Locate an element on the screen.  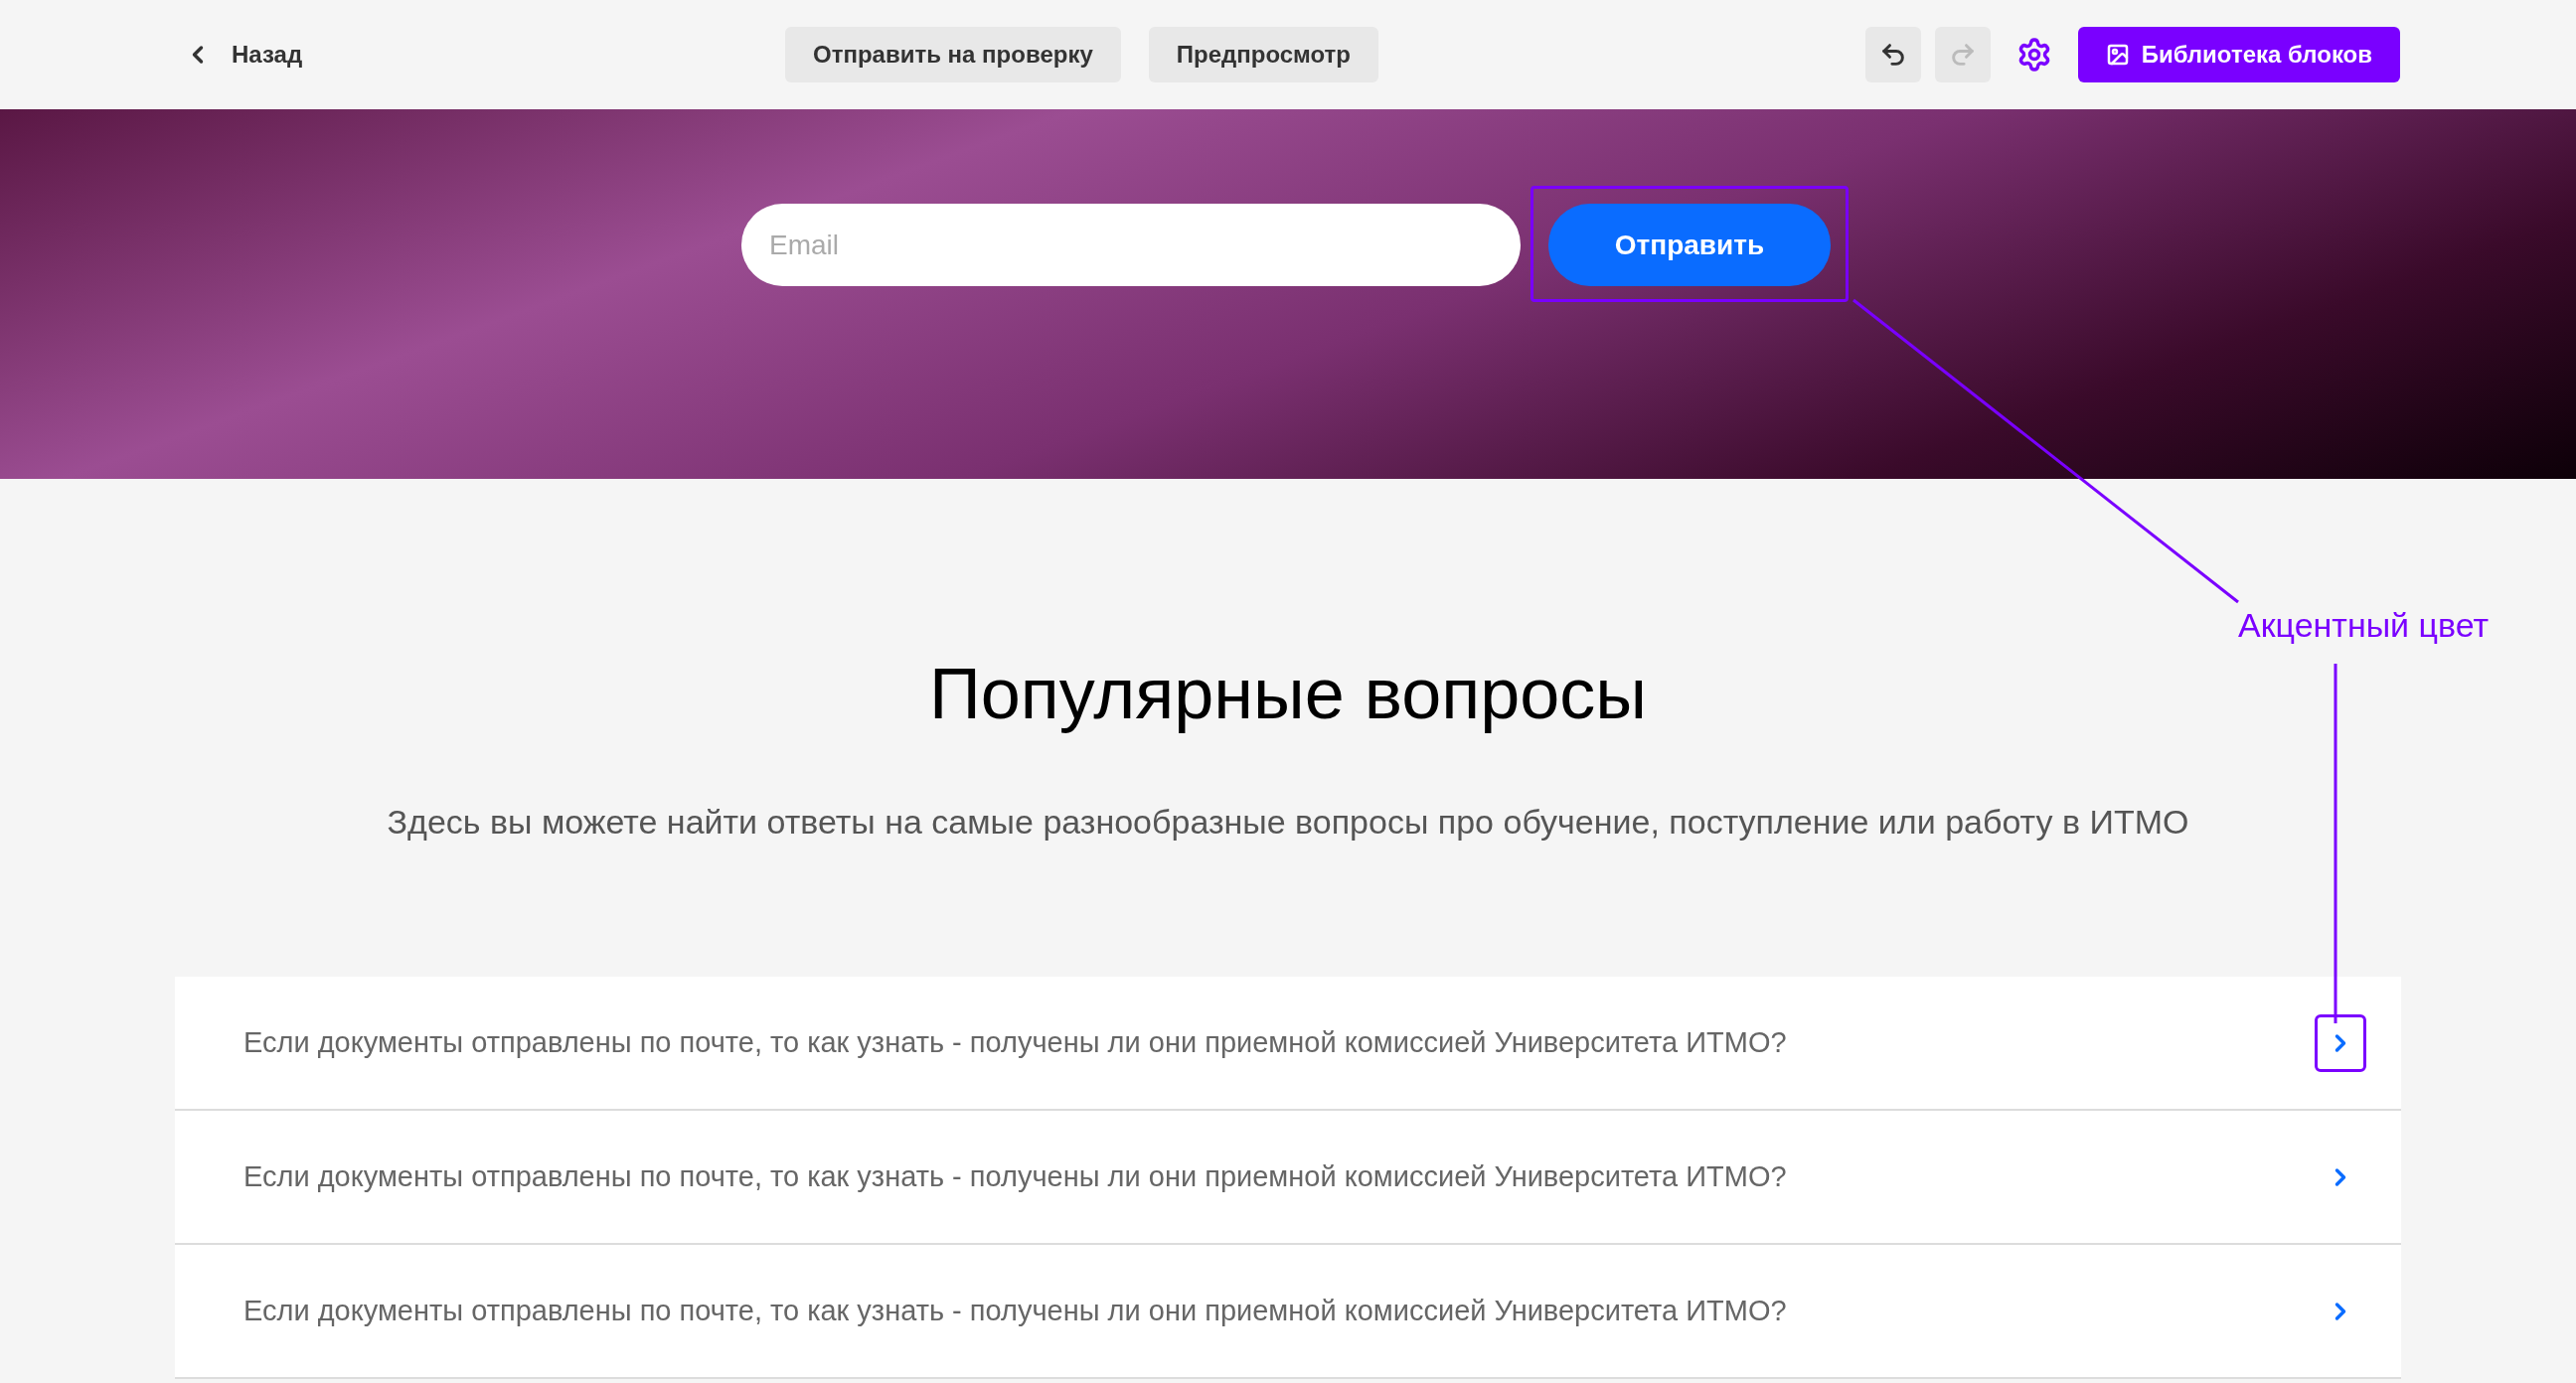
block-library-button: Библиотека блоков is located at coordinates (2238, 55).